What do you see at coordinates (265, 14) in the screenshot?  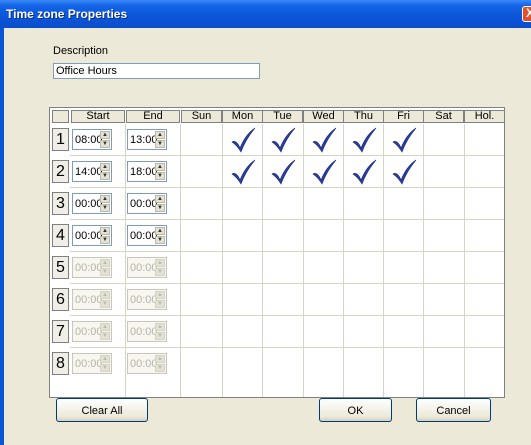 I see `title-bar: Time zone Properties X` at bounding box center [265, 14].